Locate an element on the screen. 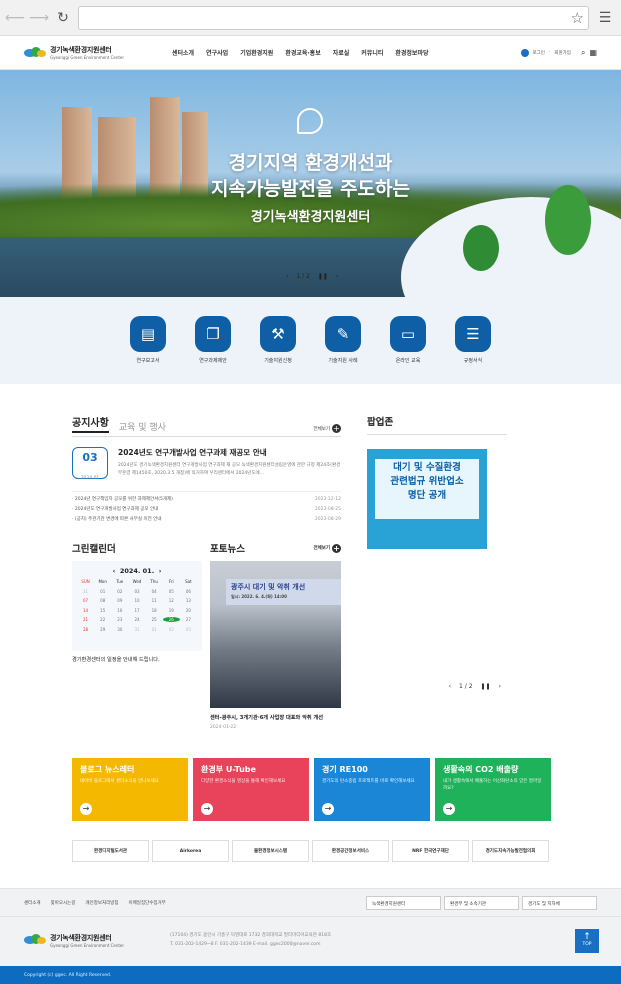 This screenshot has width=621, height=984. calendar-day: 06 is located at coordinates (188, 591).